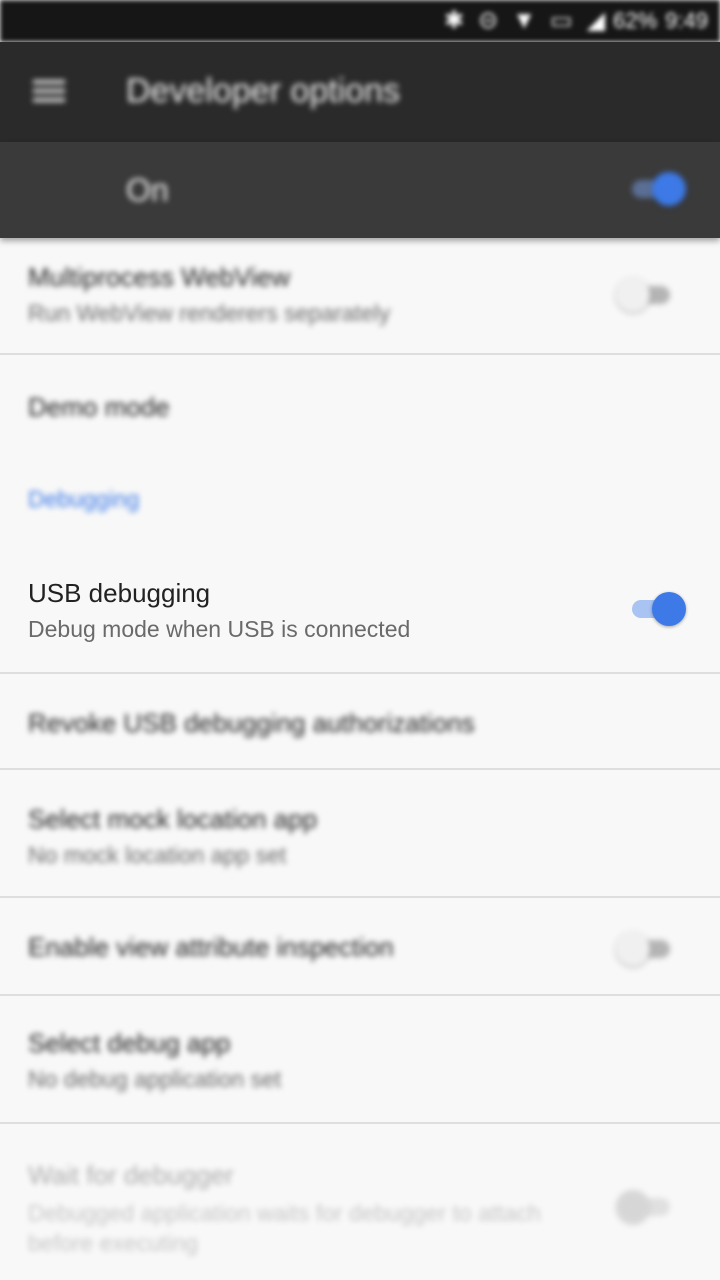  I want to click on menu-icon, so click(49, 92).